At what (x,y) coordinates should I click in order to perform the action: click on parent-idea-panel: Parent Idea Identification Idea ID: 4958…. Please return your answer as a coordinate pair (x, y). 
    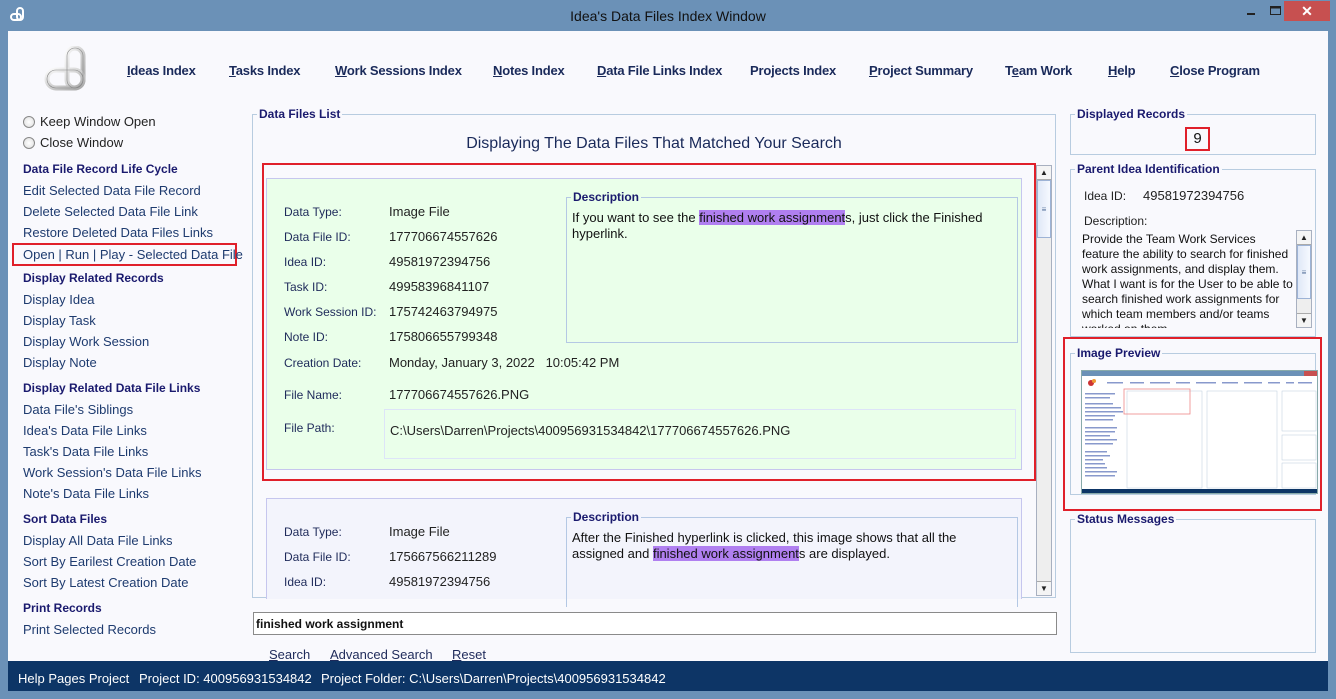
    Looking at the image, I should click on (1193, 249).